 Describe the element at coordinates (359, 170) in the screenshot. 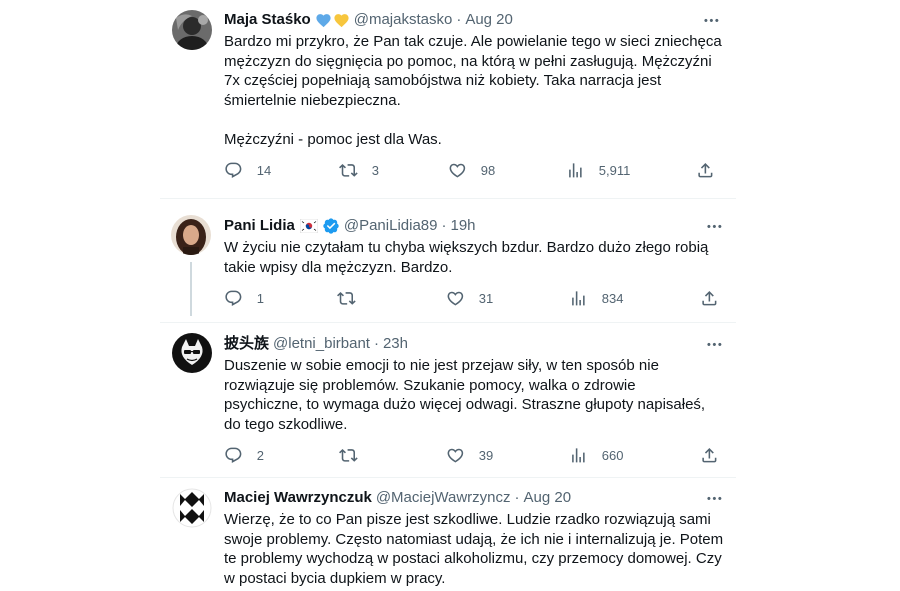

I see `retweet-button: 3` at that location.